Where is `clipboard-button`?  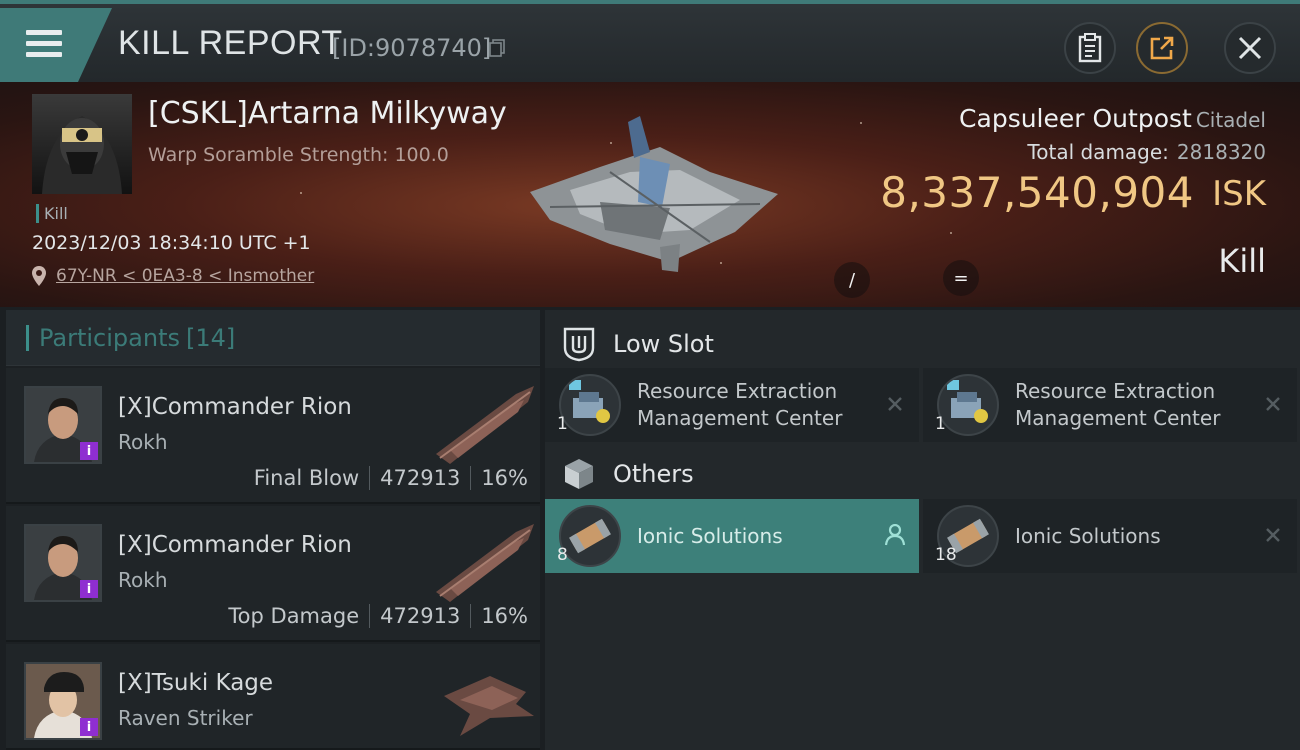
clipboard-button is located at coordinates (1090, 48).